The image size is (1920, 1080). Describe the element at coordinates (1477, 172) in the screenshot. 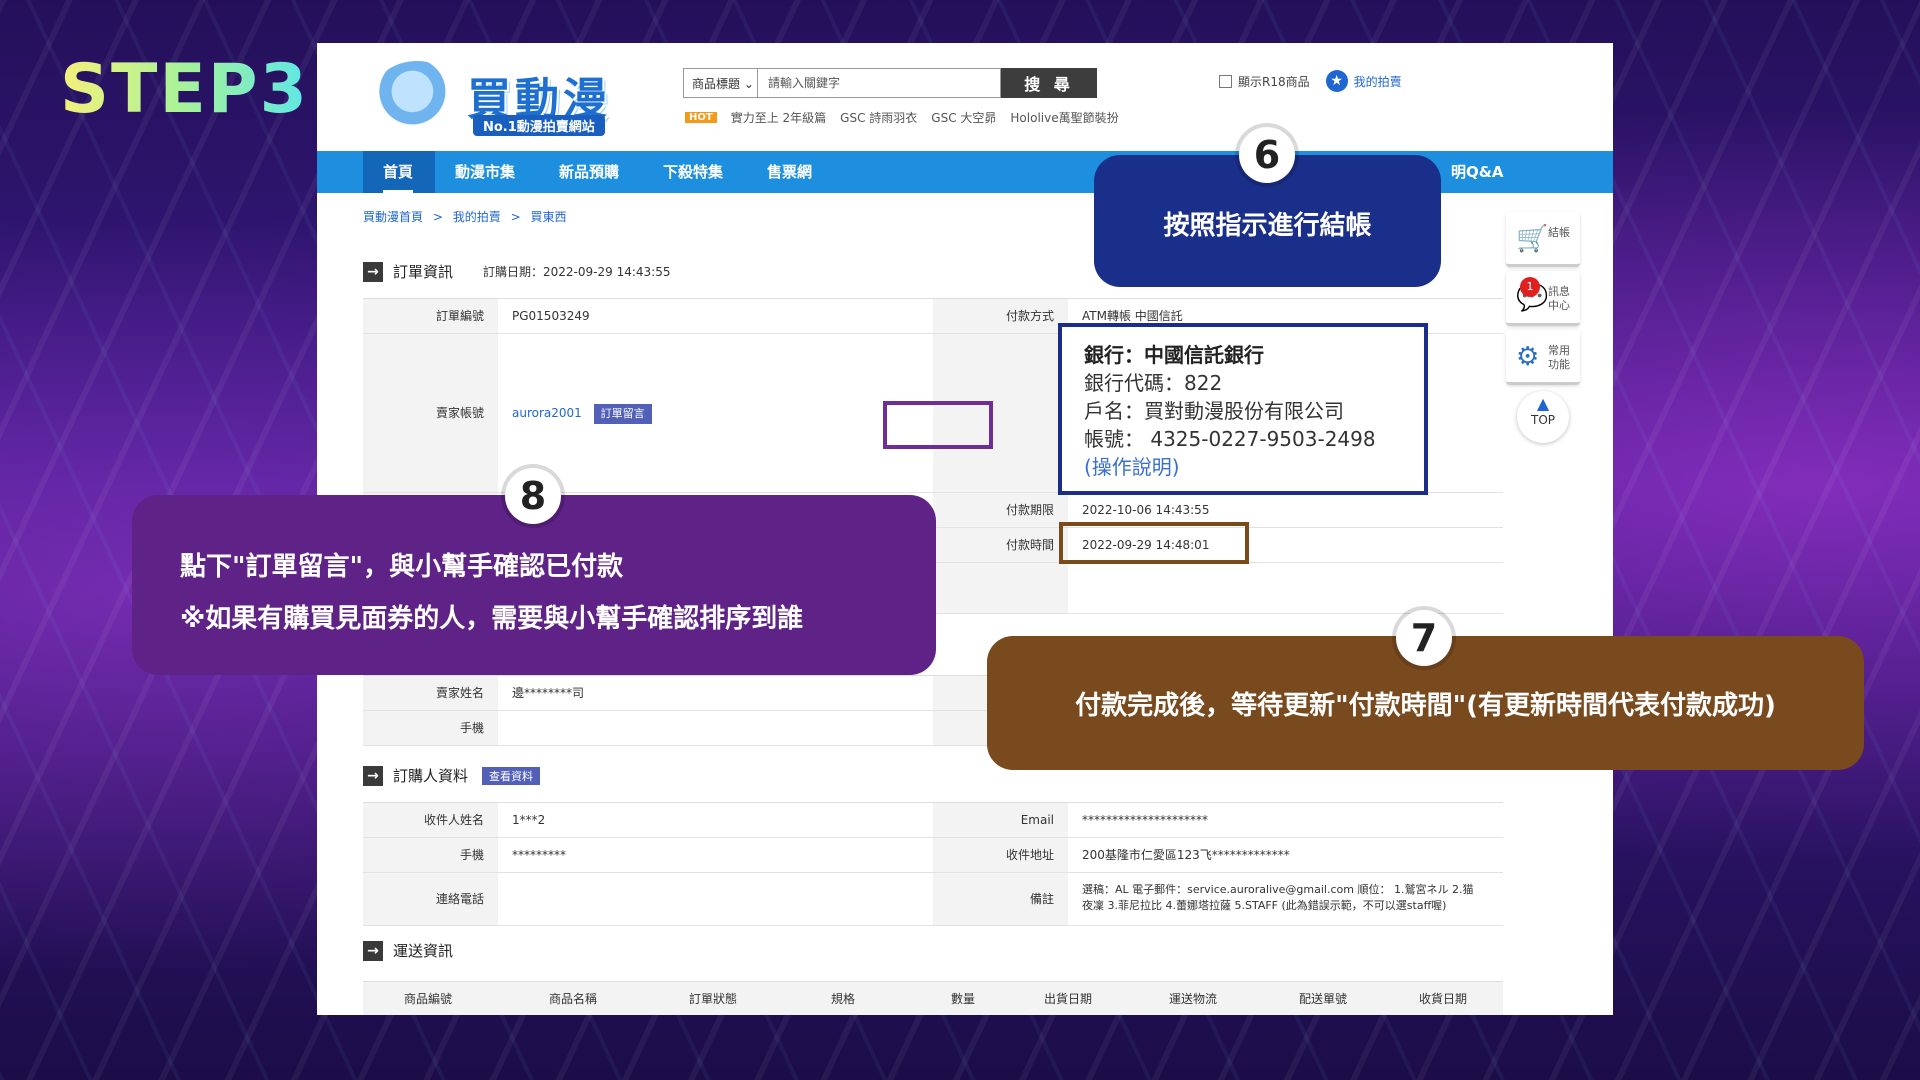

I see `nav-qa: 明Q&A` at that location.